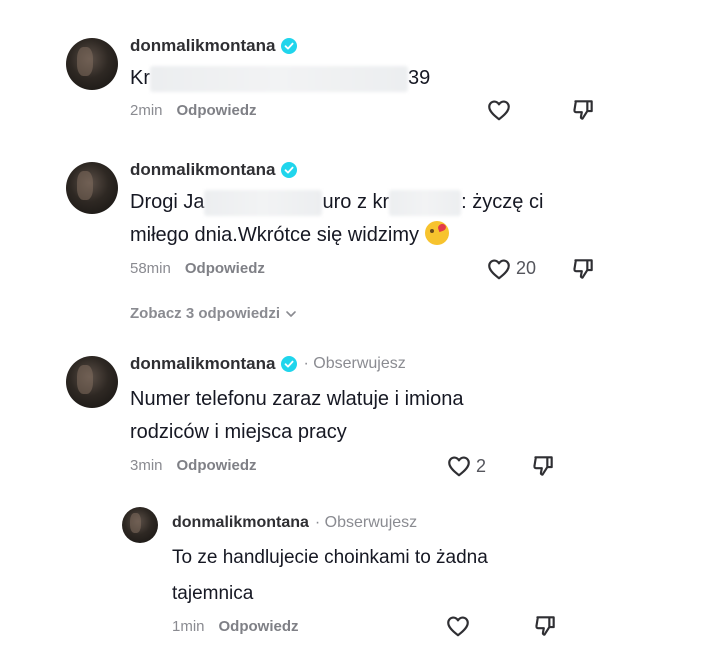  What do you see at coordinates (356, 202) in the screenshot?
I see `comment-text-part: uro z kr` at bounding box center [356, 202].